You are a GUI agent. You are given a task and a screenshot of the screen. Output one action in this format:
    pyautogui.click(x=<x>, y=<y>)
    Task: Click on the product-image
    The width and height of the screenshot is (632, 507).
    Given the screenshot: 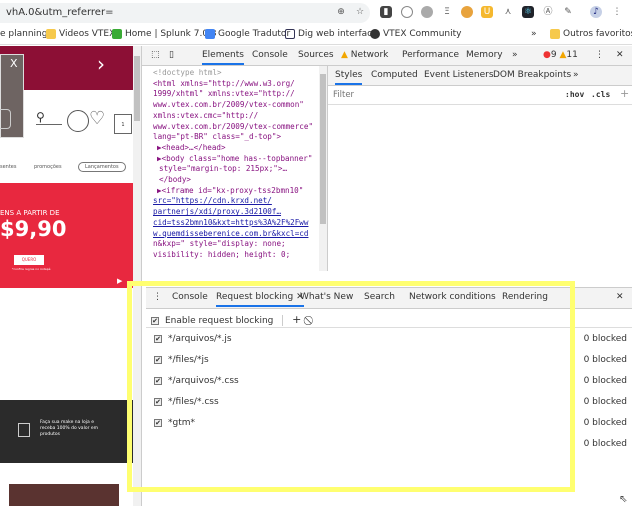 What is the action you would take?
    pyautogui.click(x=64, y=495)
    